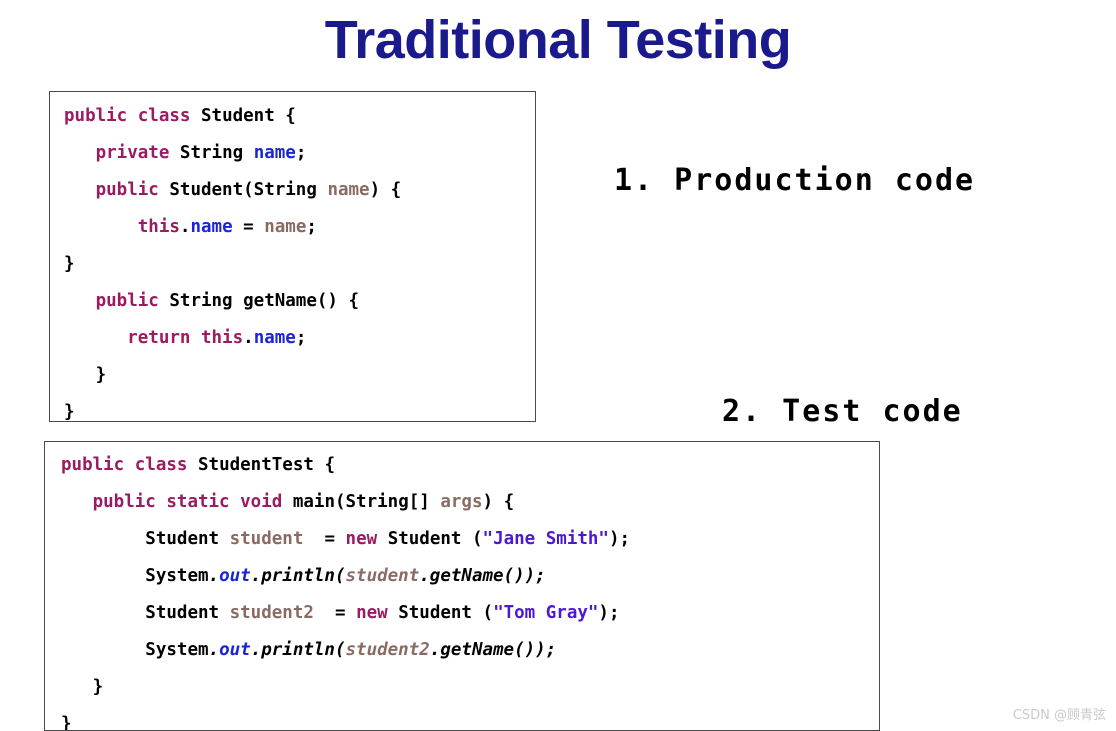 The image size is (1116, 731). I want to click on code-token: void, so click(261, 502).